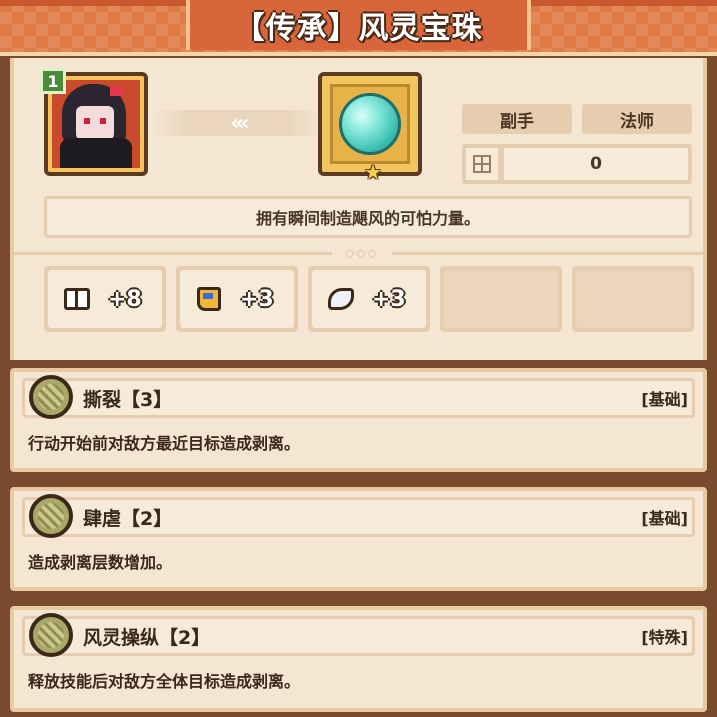  I want to click on skill-description: 释放技能后对敌方全体目标造成剥离。, so click(164, 681).